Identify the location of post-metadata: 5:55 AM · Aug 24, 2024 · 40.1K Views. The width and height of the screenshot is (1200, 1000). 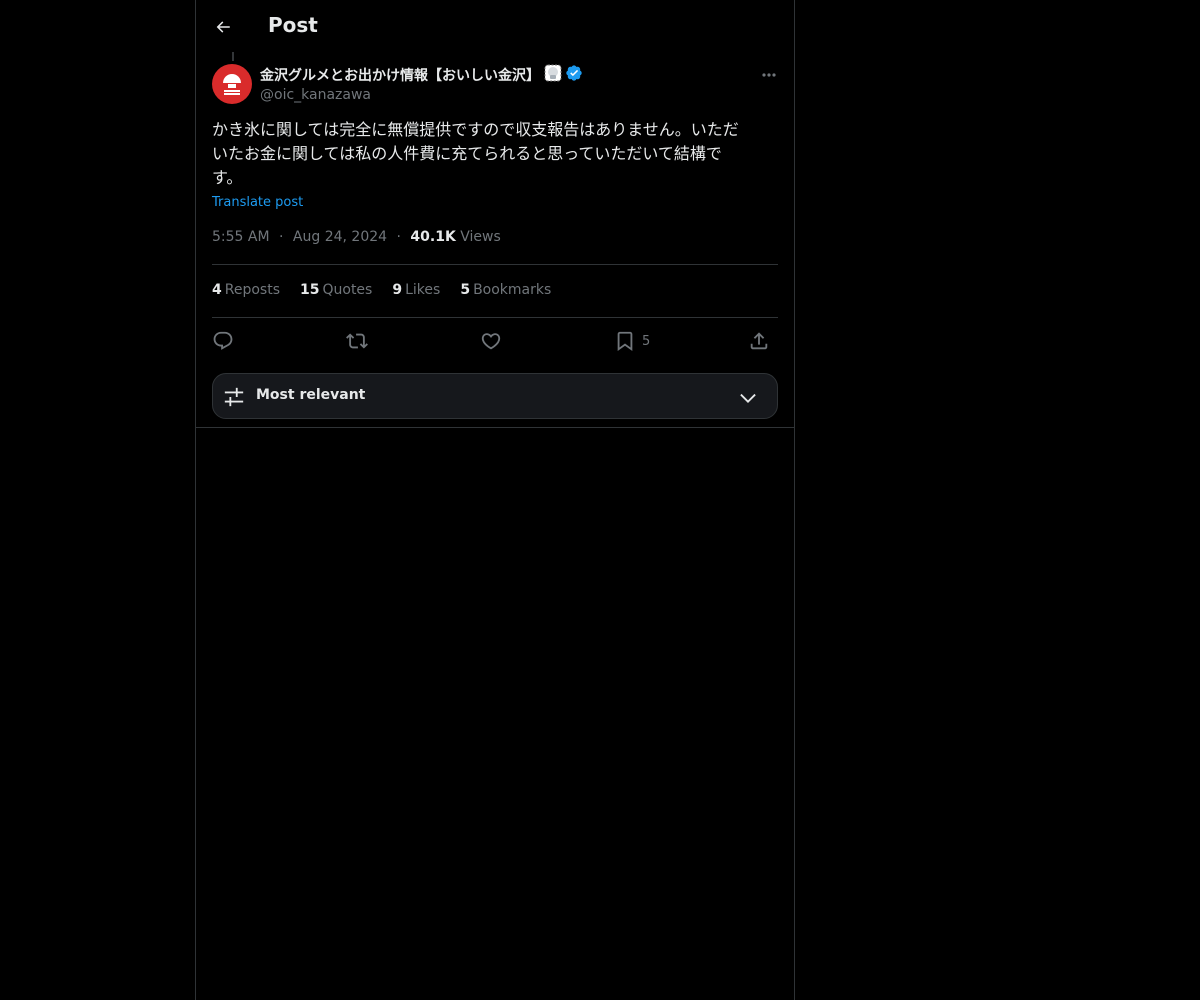
(356, 237).